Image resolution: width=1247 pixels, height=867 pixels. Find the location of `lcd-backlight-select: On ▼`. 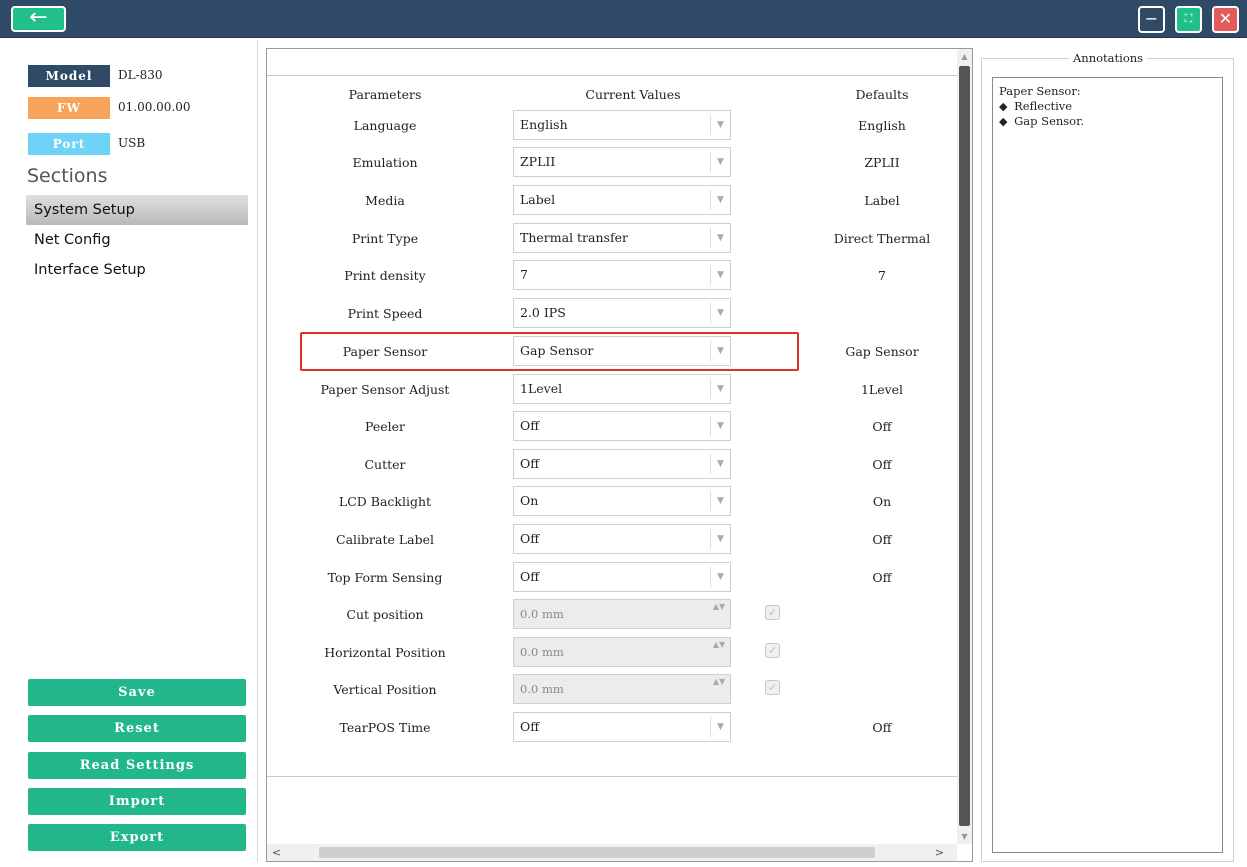

lcd-backlight-select: On ▼ is located at coordinates (622, 501).